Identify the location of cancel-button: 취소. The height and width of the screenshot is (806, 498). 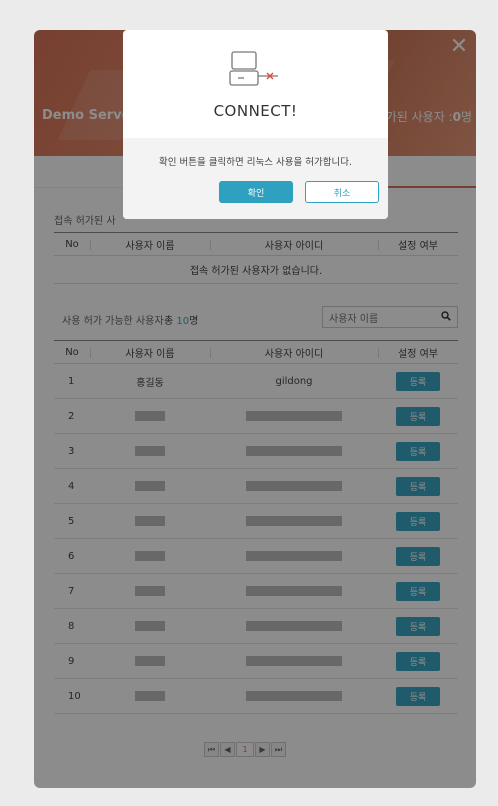
(342, 192).